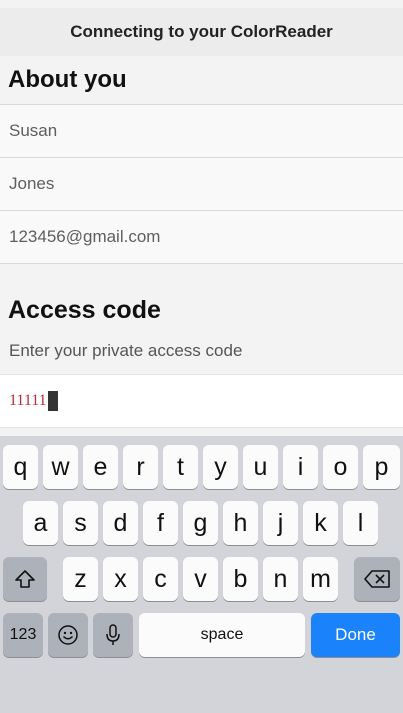 This screenshot has width=403, height=713. Describe the element at coordinates (126, 350) in the screenshot. I see `access-code-helper: Enter your private access code` at that location.